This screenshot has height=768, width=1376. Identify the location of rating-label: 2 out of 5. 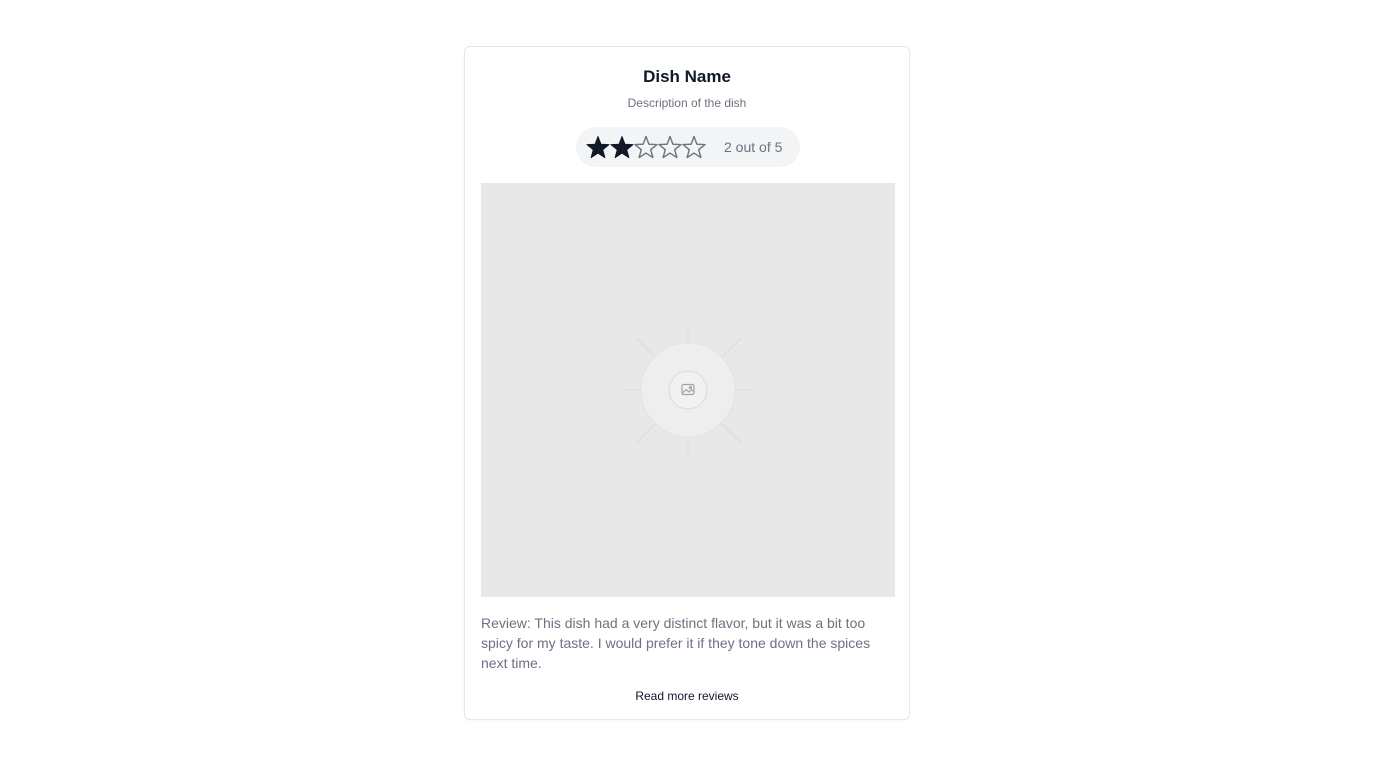
(753, 147).